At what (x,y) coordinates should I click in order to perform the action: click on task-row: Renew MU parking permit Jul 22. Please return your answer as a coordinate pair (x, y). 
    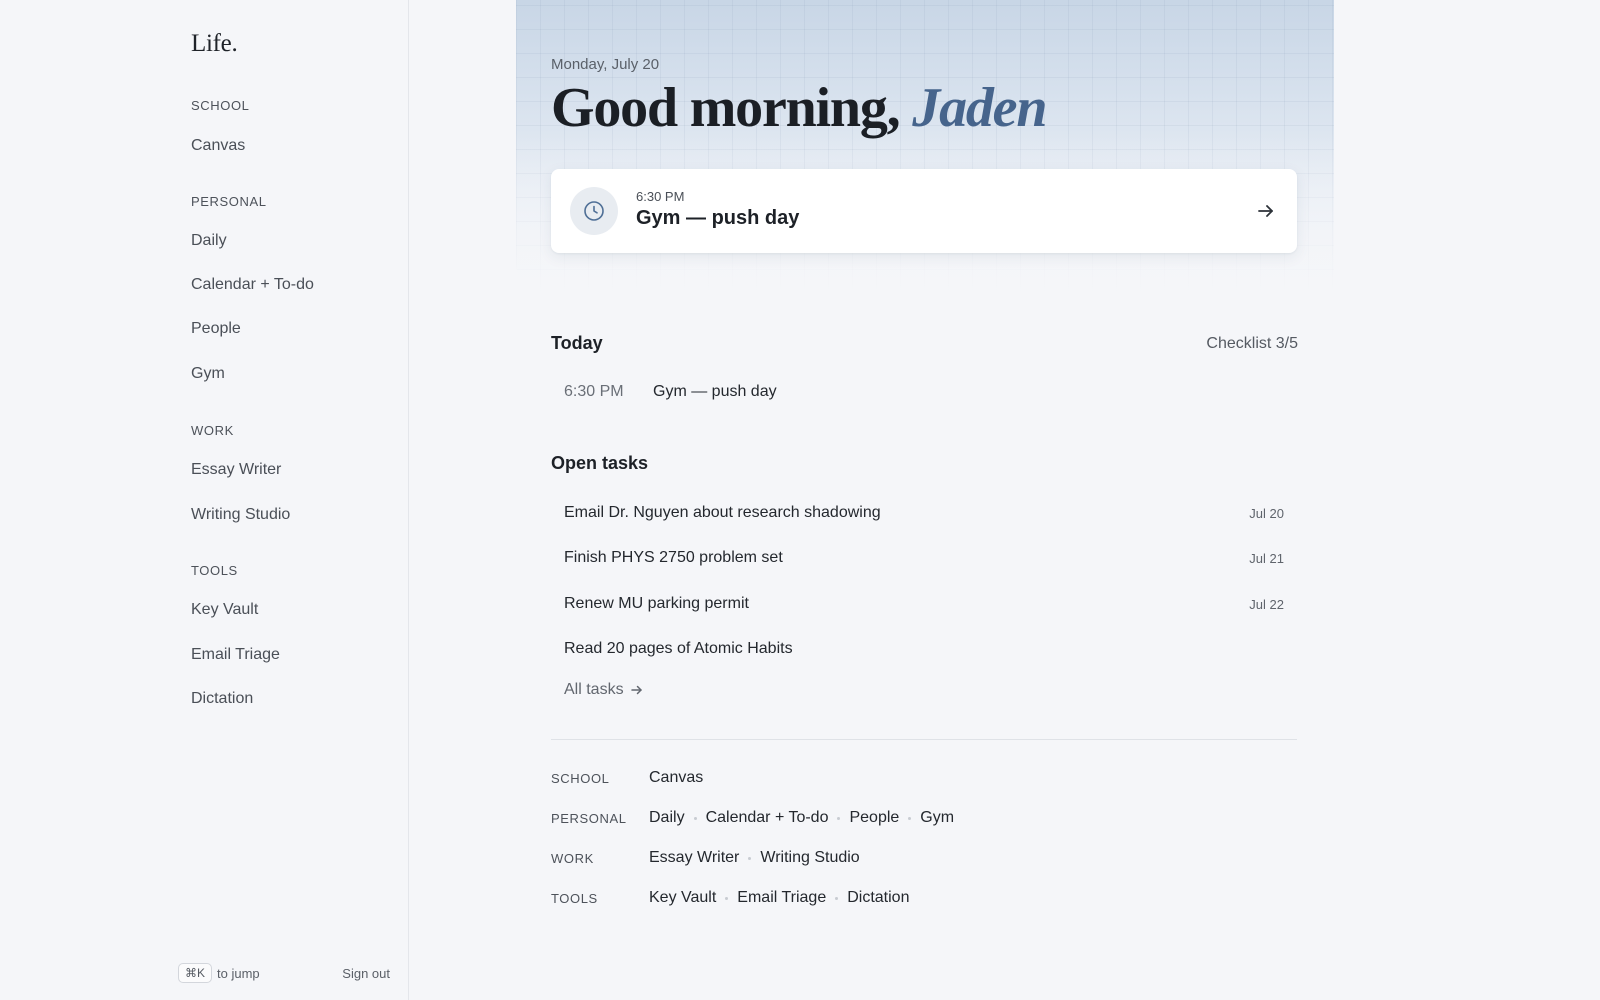
    Looking at the image, I should click on (924, 604).